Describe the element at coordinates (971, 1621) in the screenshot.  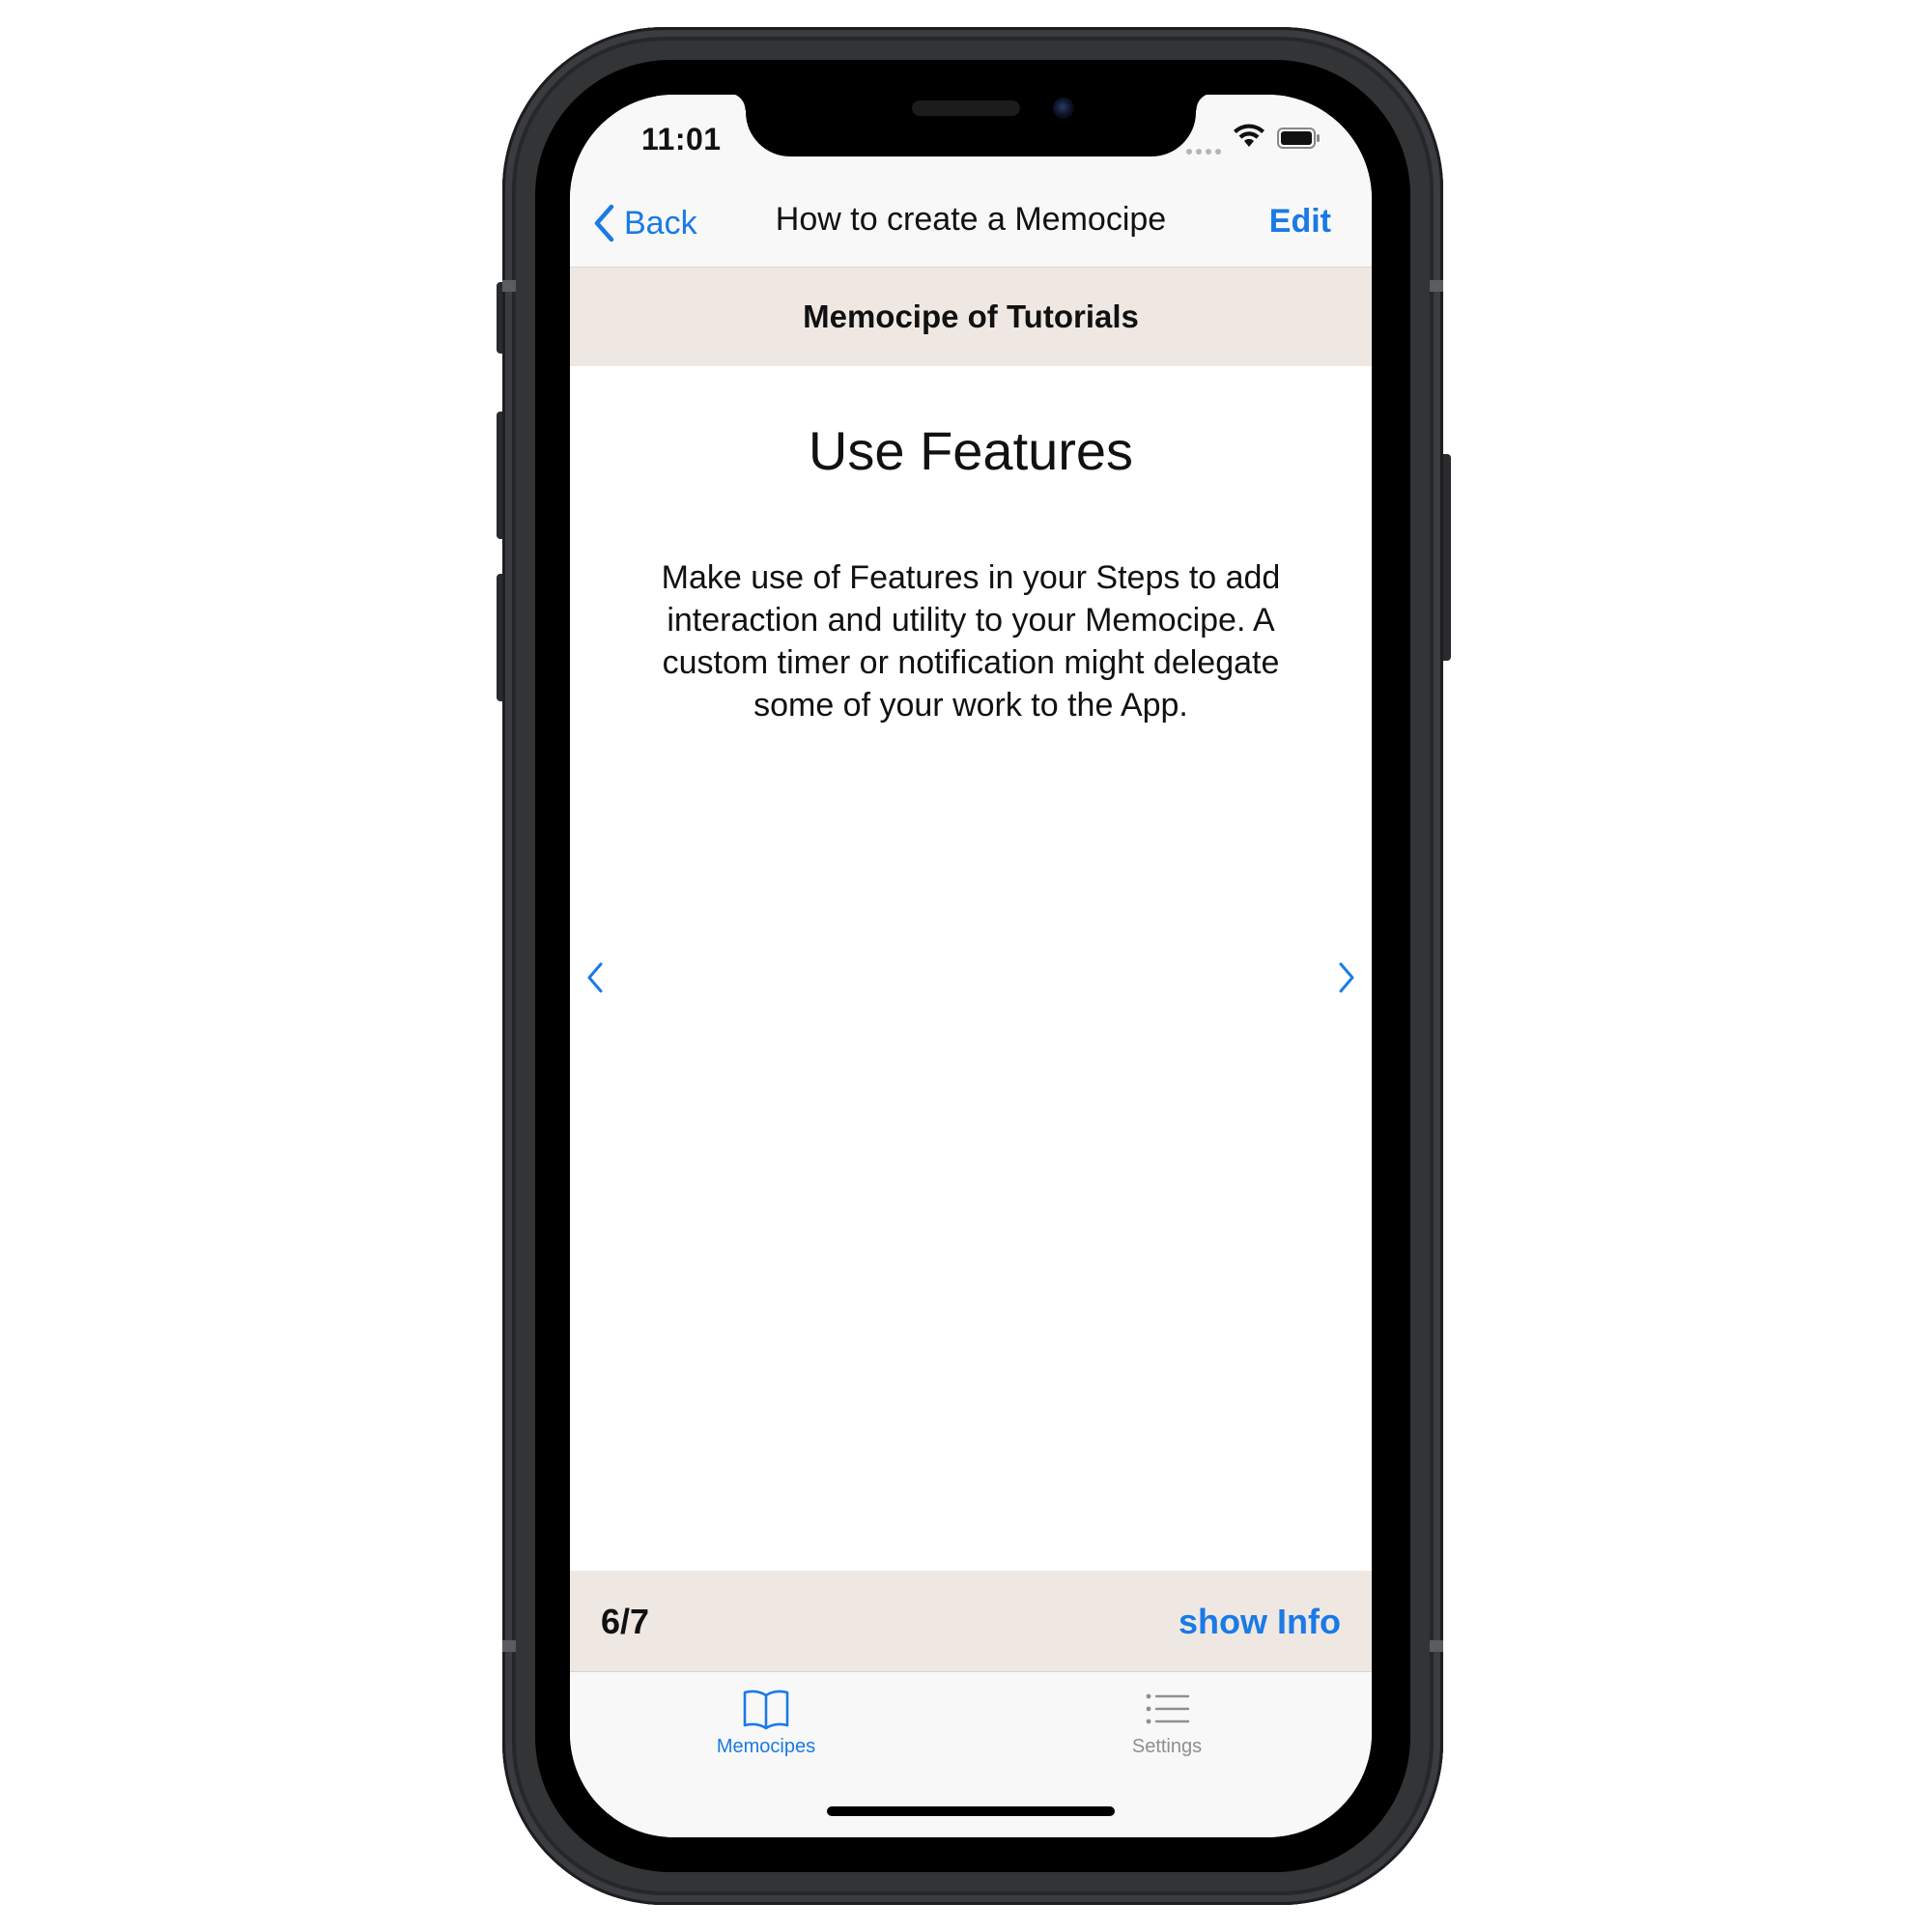
I see `step-footer: 6/7 show Info` at that location.